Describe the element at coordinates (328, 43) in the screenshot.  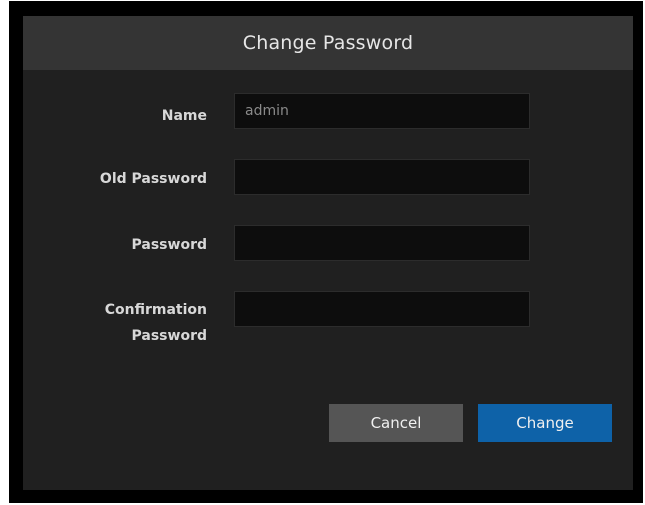
I see `dialog-title: Change Password` at that location.